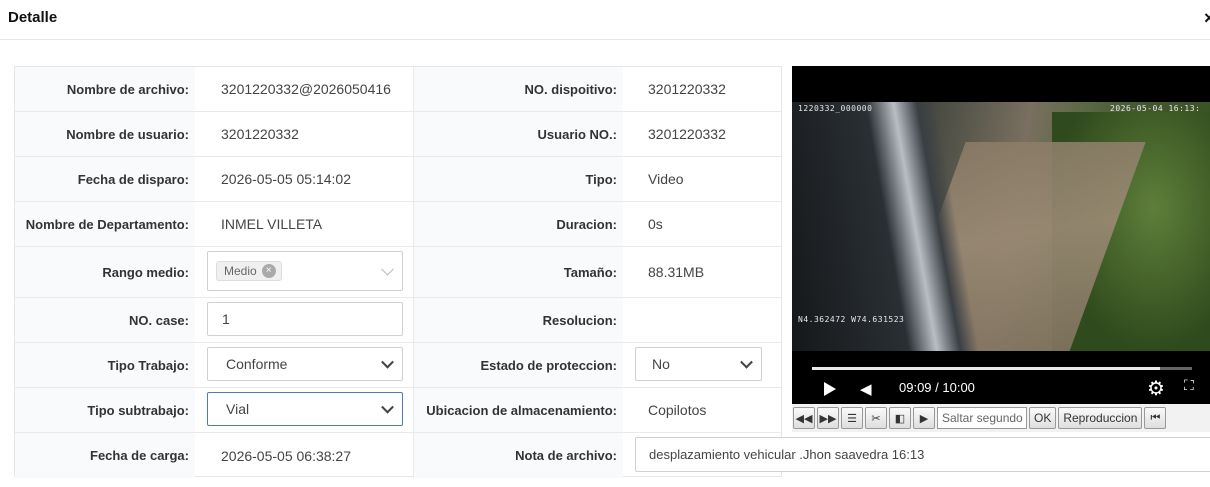 This screenshot has width=1210, height=487. Describe the element at coordinates (518, 455) in the screenshot. I see `label-nota-archivo: Nota de archivo:` at that location.